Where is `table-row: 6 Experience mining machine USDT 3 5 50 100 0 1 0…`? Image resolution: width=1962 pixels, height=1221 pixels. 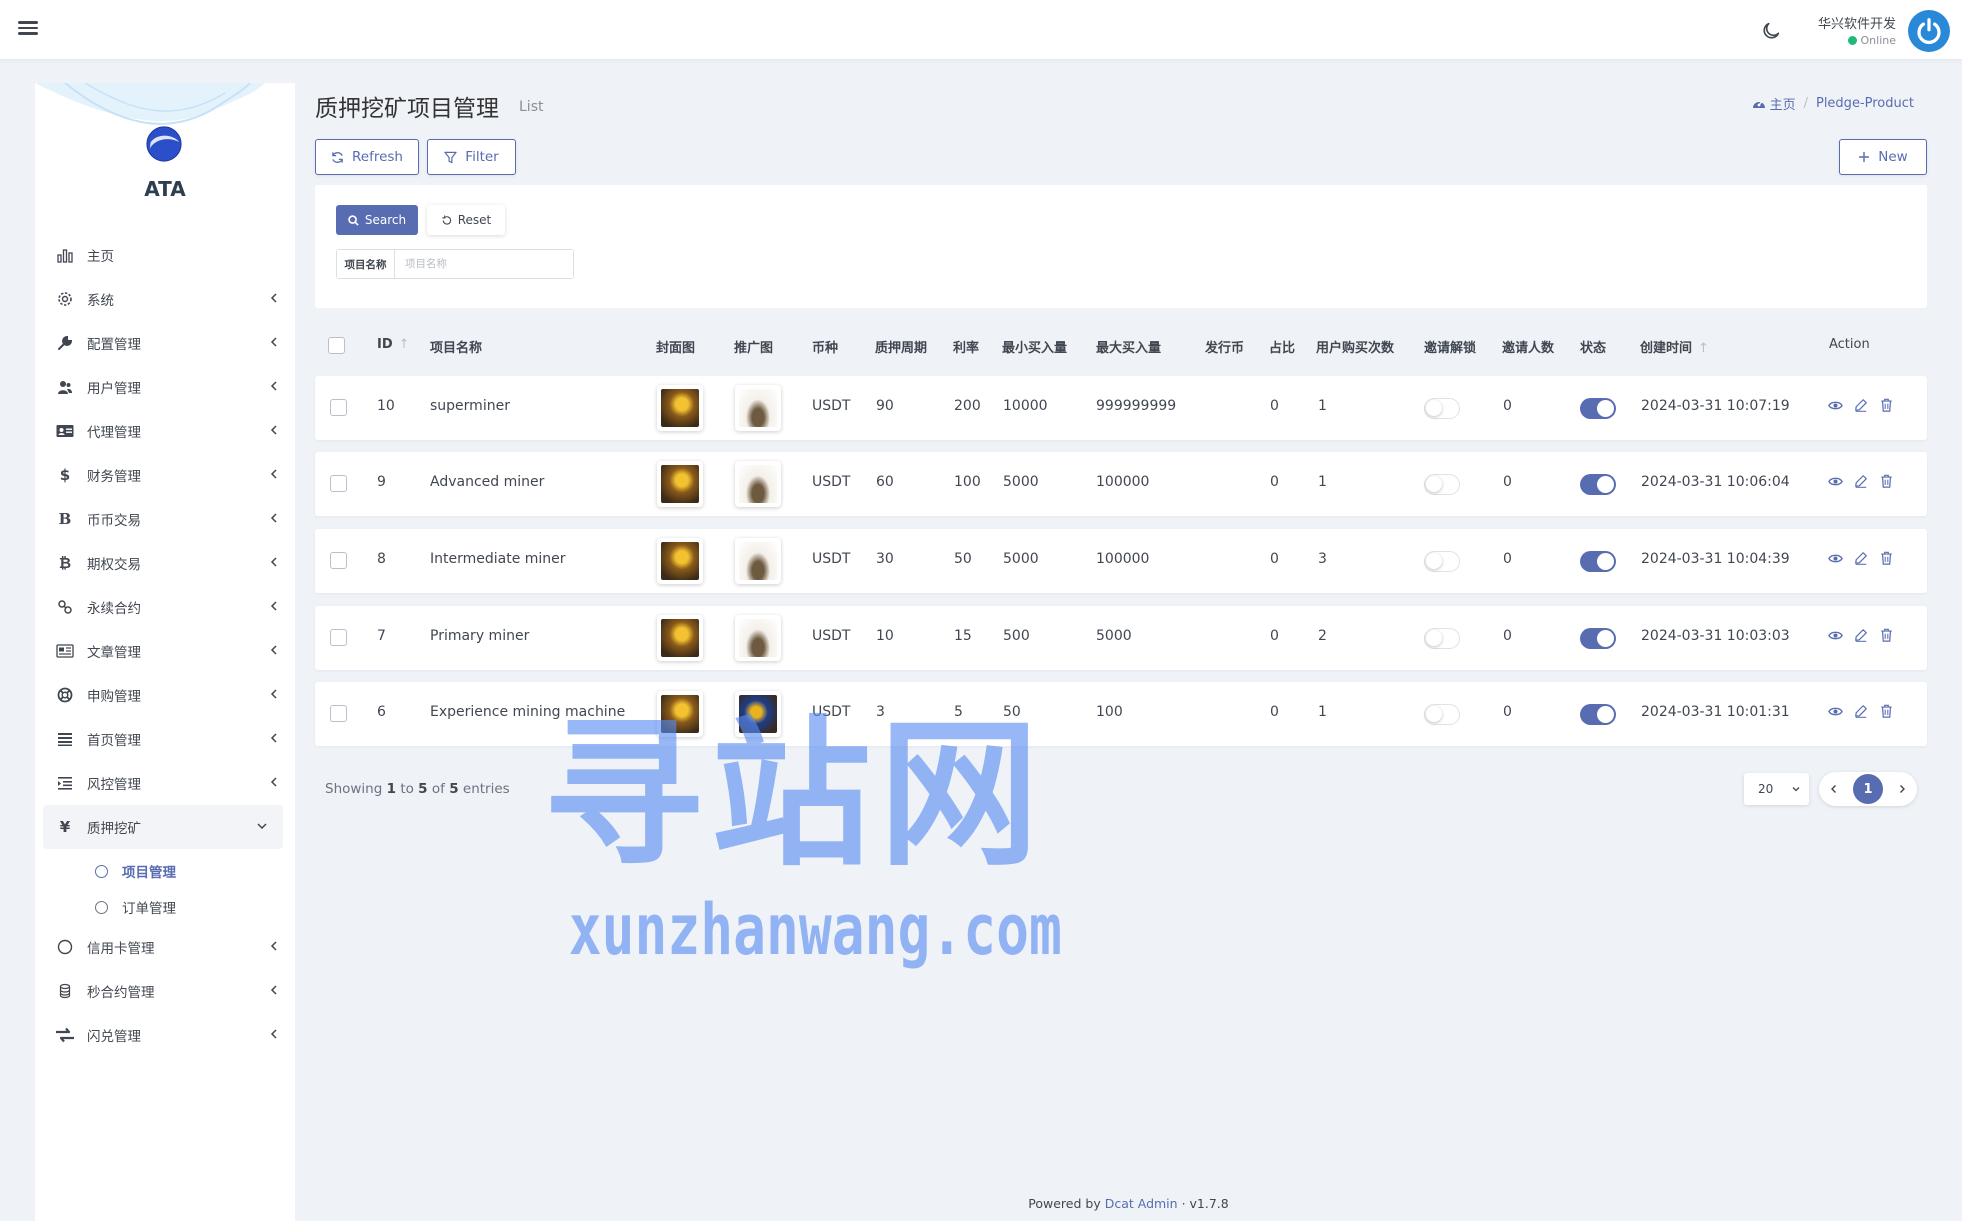 table-row: 6 Experience mining machine USDT 3 5 50 100 0 1 0… is located at coordinates (1121, 714).